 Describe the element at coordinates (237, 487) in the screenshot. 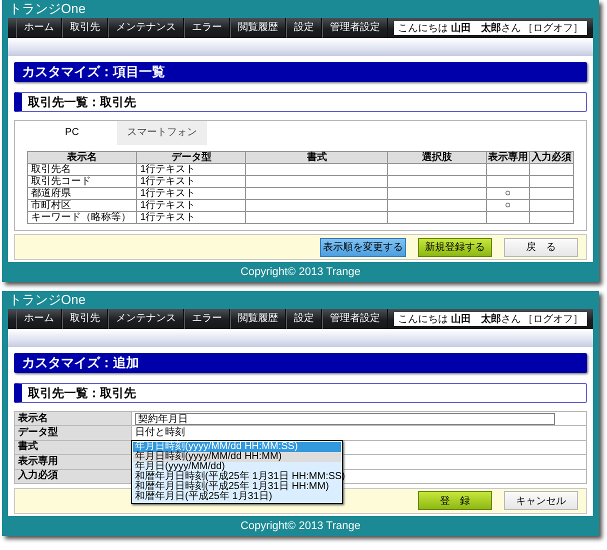

I see `dropdown-option: 和暦年月日時刻(平成25年 1月31日 HH:MM)` at that location.